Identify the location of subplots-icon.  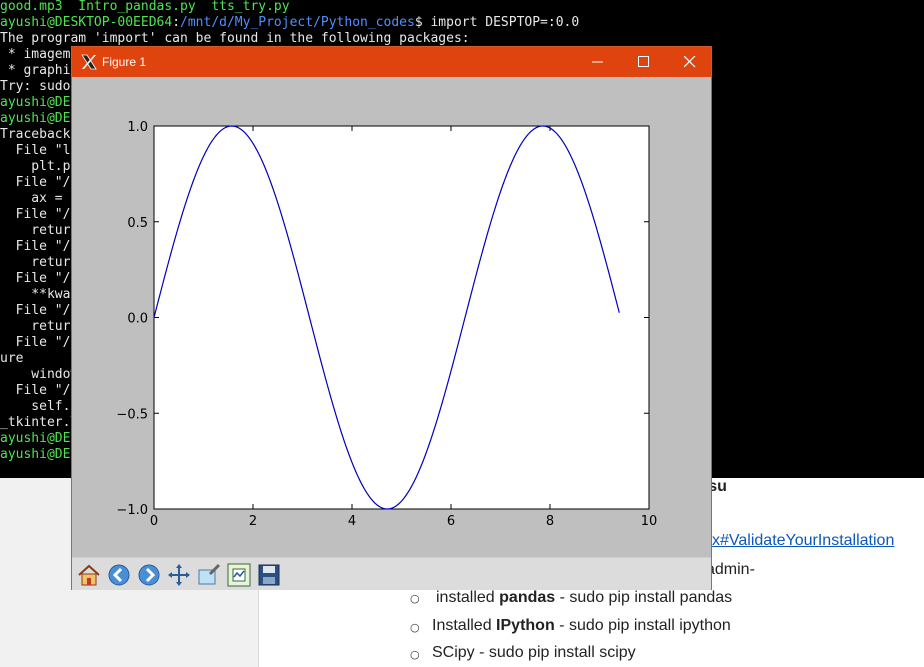
(239, 575).